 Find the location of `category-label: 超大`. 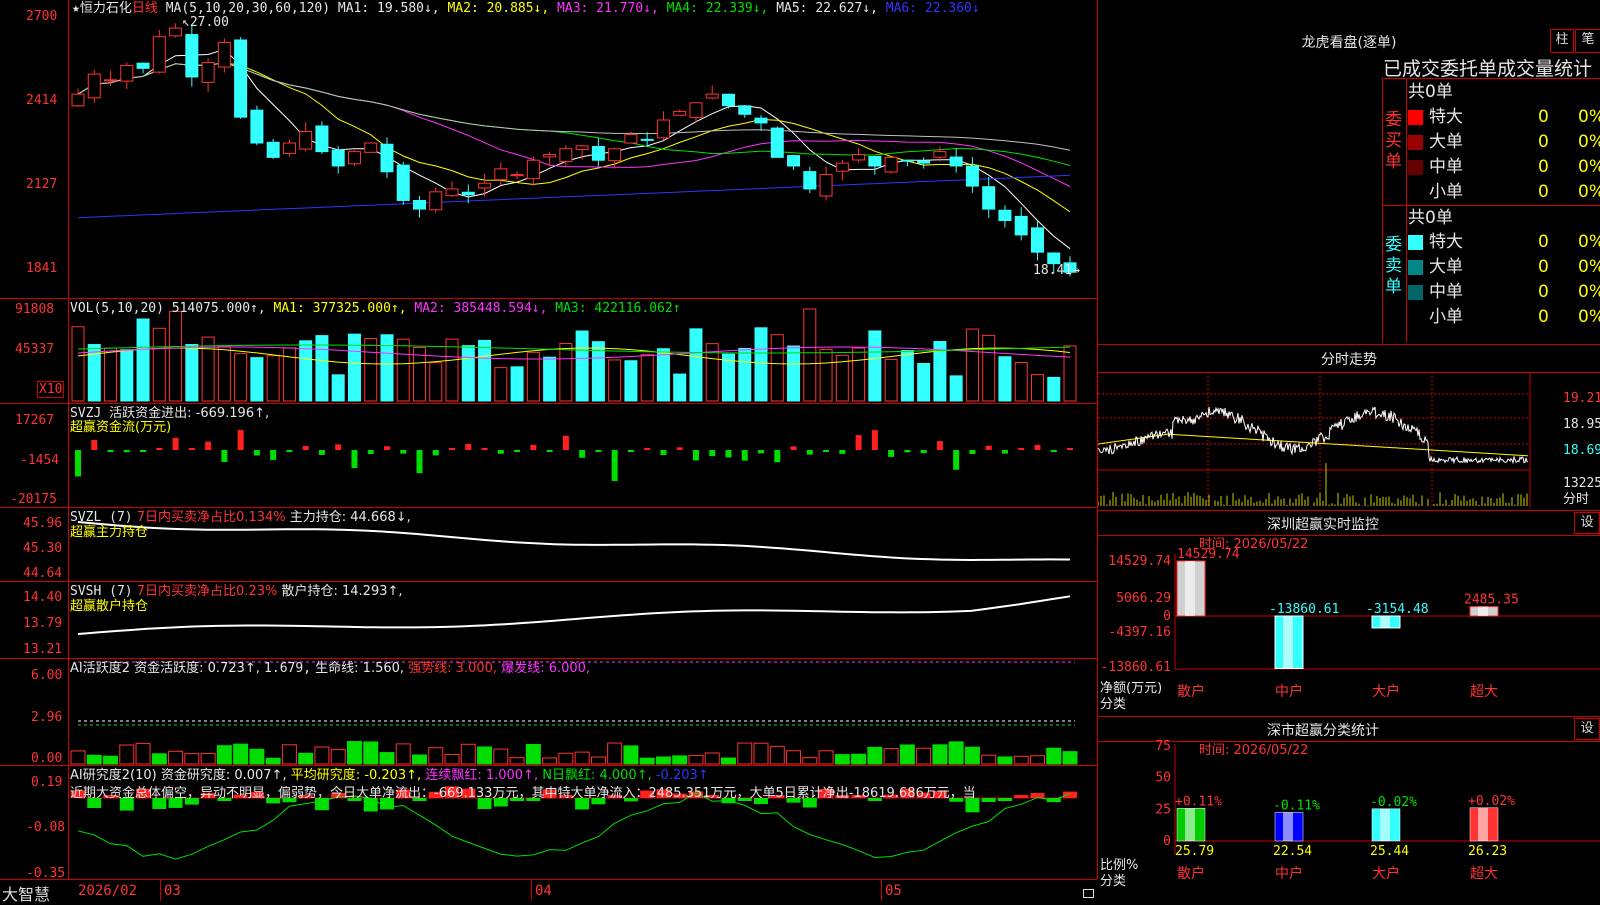

category-label: 超大 is located at coordinates (1484, 874).